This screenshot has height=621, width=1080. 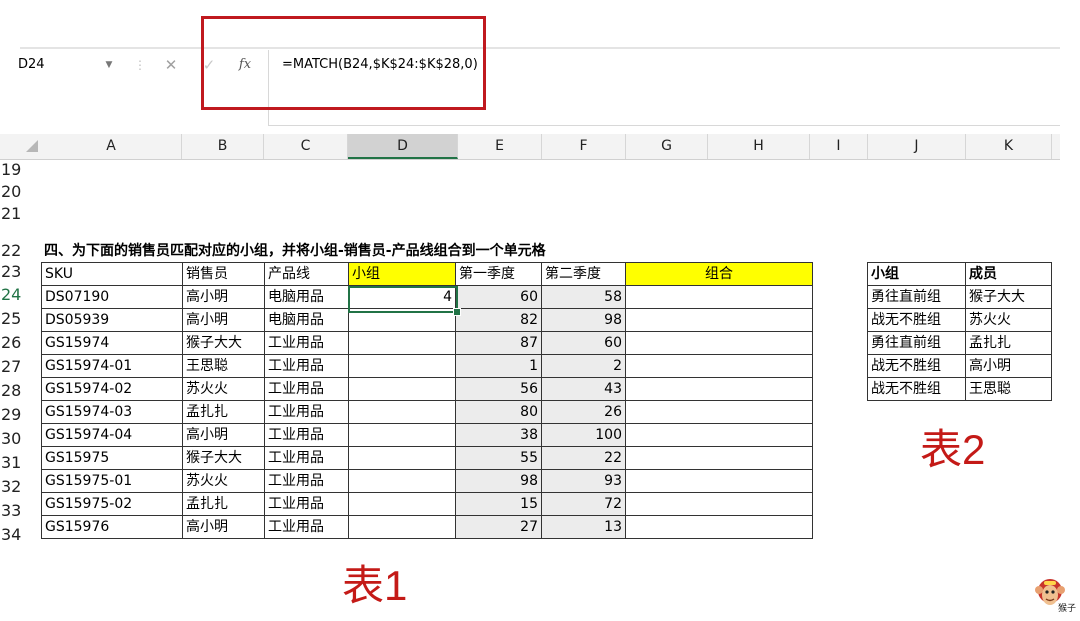 What do you see at coordinates (500, 146) in the screenshot?
I see `column-header-e: E` at bounding box center [500, 146].